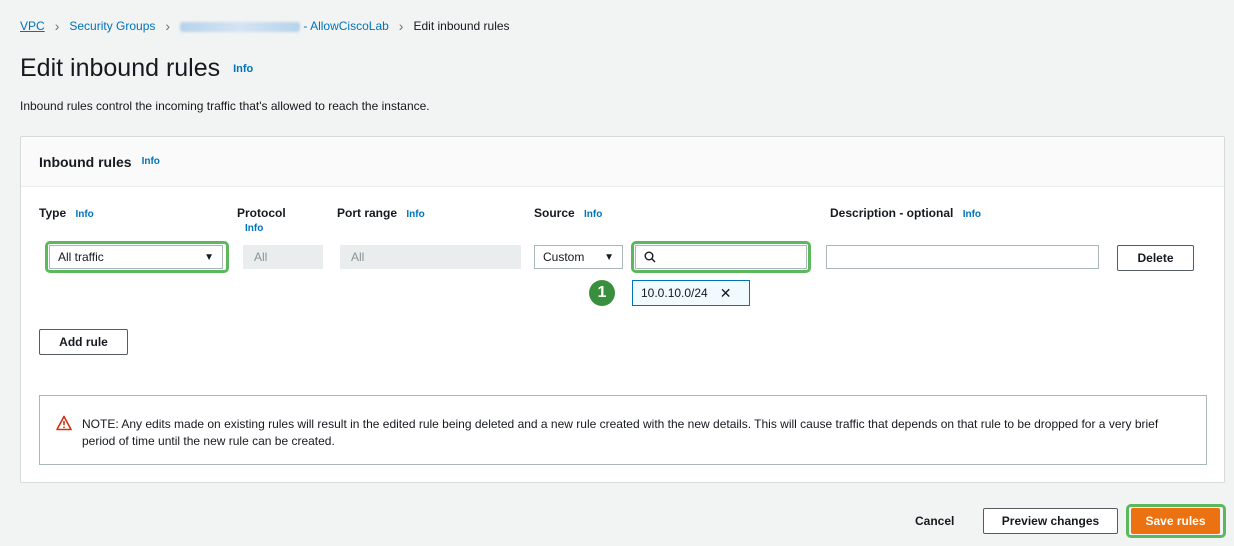 This screenshot has width=1234, height=546. I want to click on column-source: Source Info, so click(568, 213).